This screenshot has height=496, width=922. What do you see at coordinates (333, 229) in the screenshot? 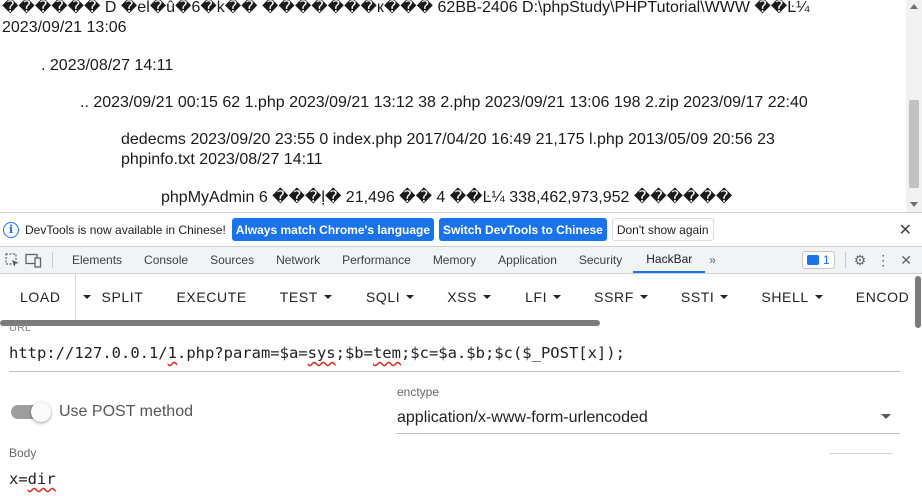
I see `always-match-language-button: Always match Chrome's language` at bounding box center [333, 229].